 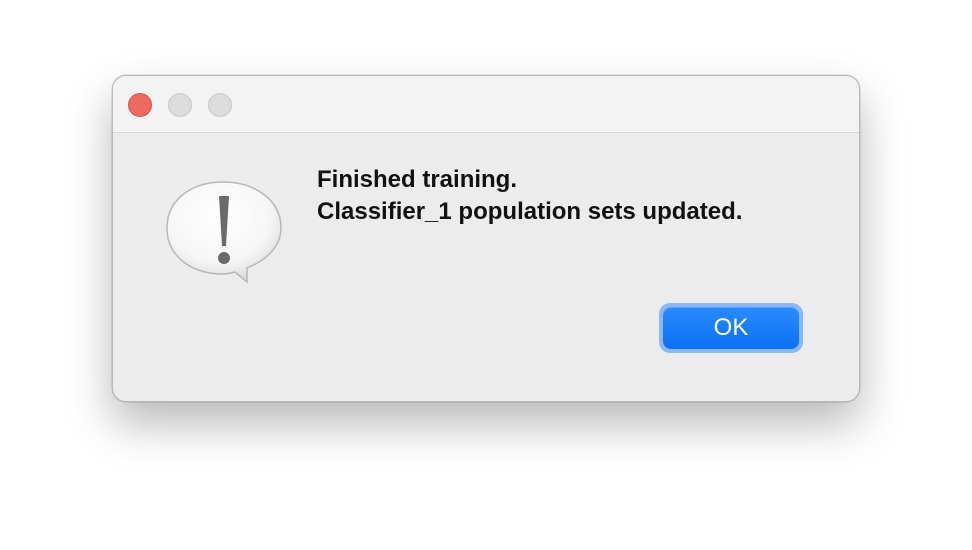 I want to click on alert-message-line-1: Finished training., so click(x=417, y=179).